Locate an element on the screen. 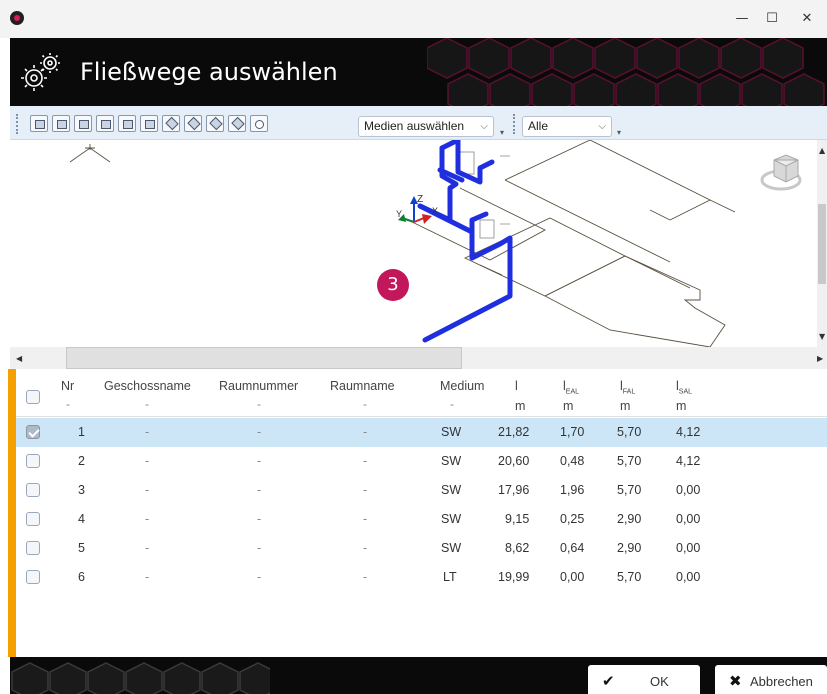  view-top-icon is located at coordinates (127, 123).